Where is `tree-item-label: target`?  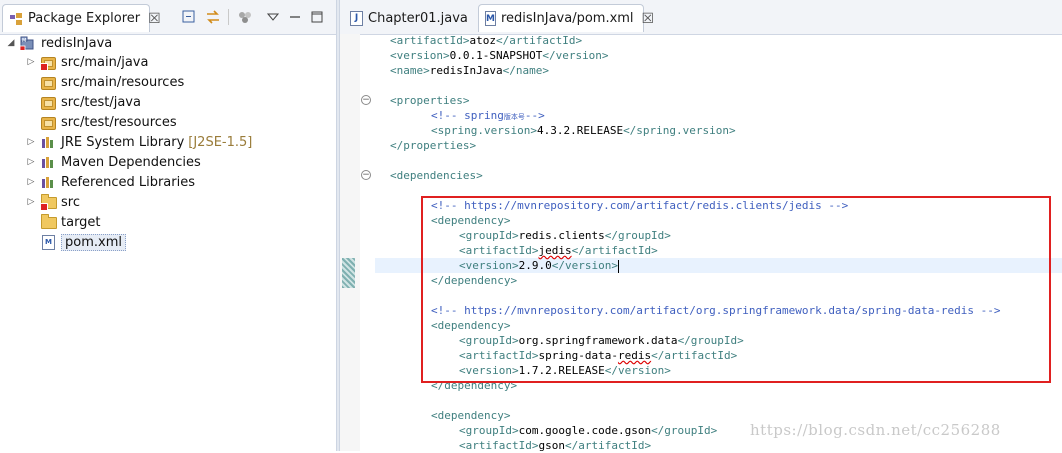 tree-item-label: target is located at coordinates (81, 222).